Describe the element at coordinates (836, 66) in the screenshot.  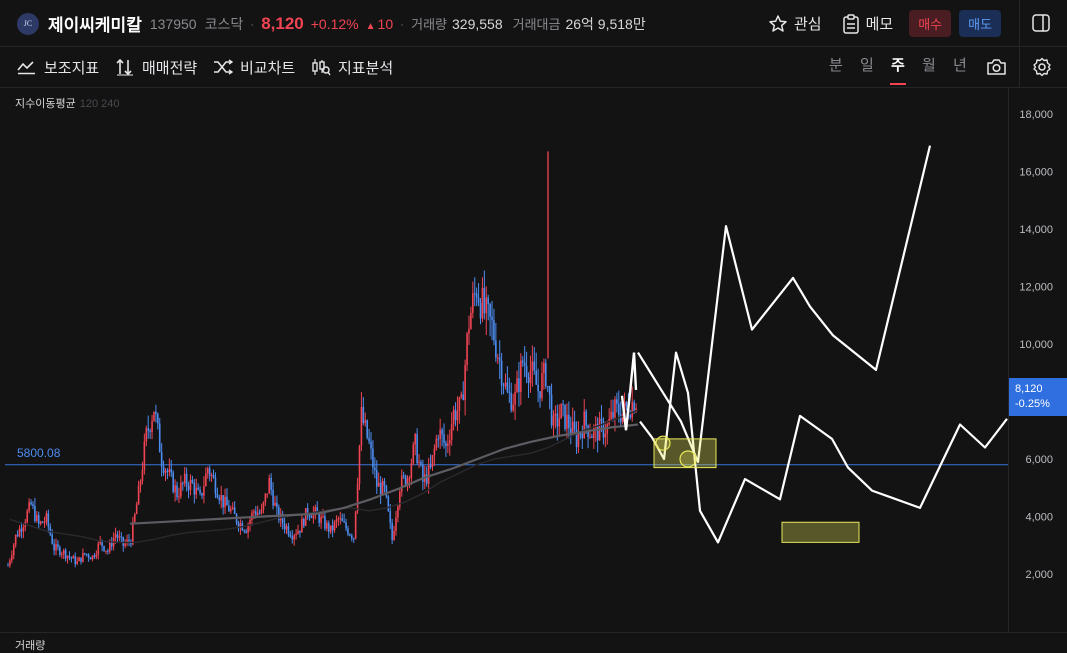
I see `period-minute: 분` at that location.